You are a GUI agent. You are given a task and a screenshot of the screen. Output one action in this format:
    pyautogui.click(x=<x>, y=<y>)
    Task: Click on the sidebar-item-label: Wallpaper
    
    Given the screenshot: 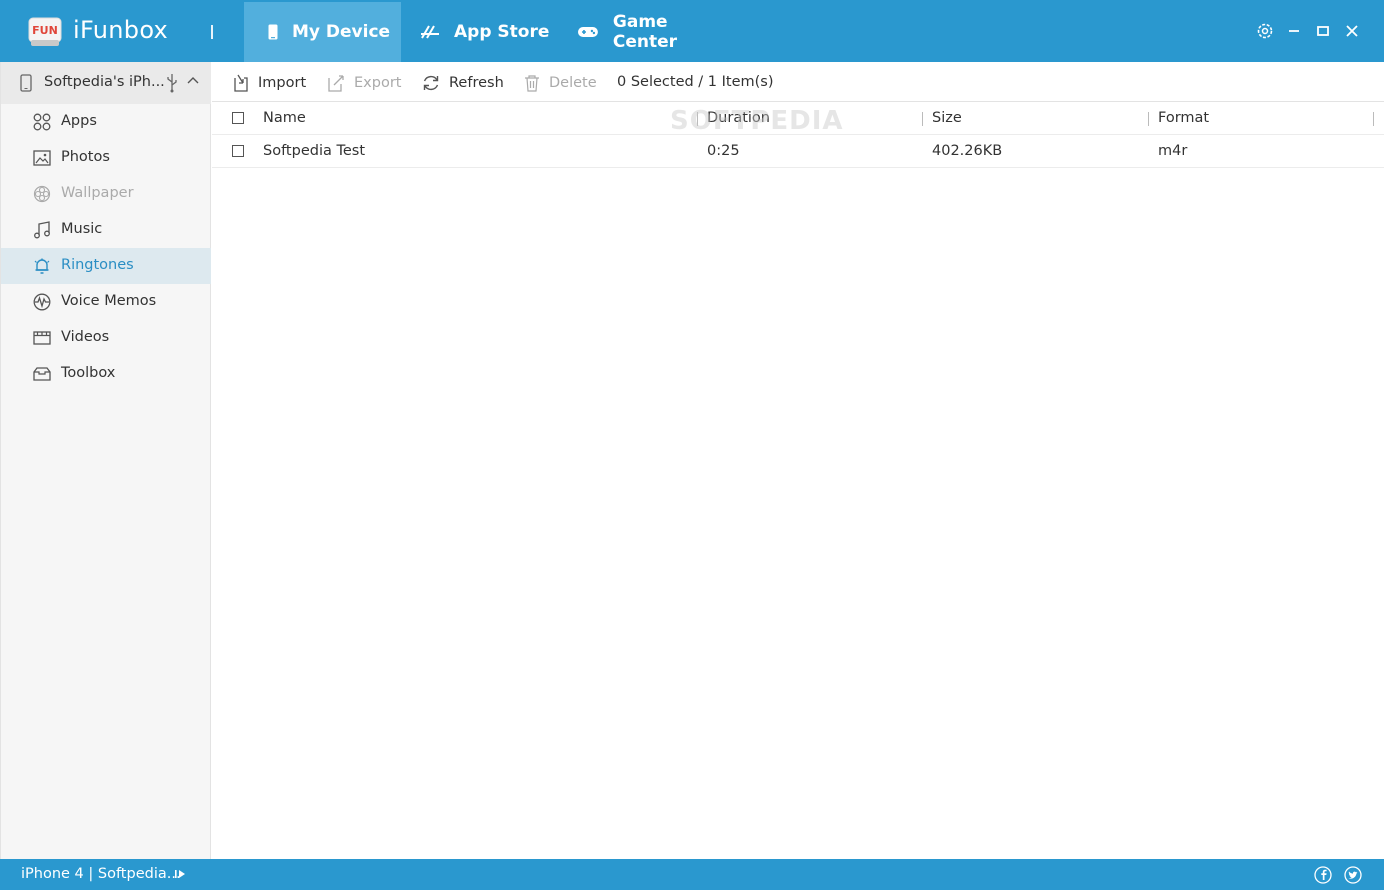 What is the action you would take?
    pyautogui.click(x=97, y=193)
    